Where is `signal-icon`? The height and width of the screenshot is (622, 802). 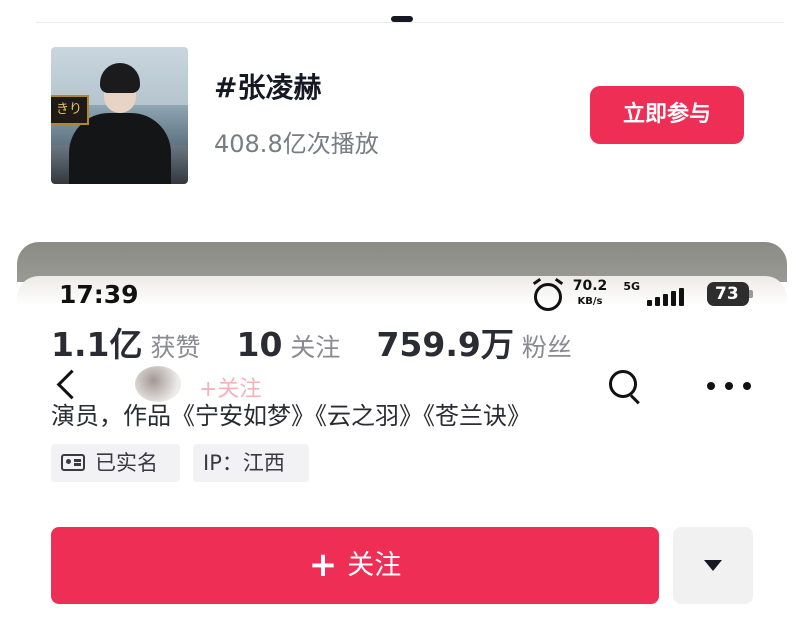 signal-icon is located at coordinates (670, 296).